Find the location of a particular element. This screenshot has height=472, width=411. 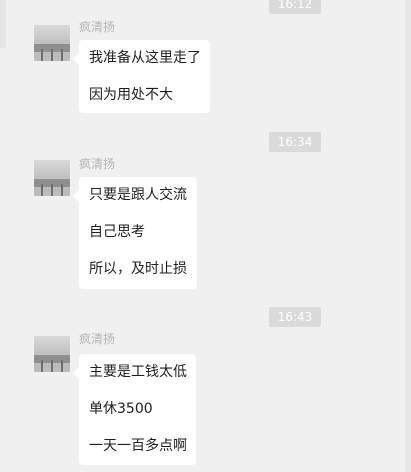

left-strip is located at coordinates (3, 24).